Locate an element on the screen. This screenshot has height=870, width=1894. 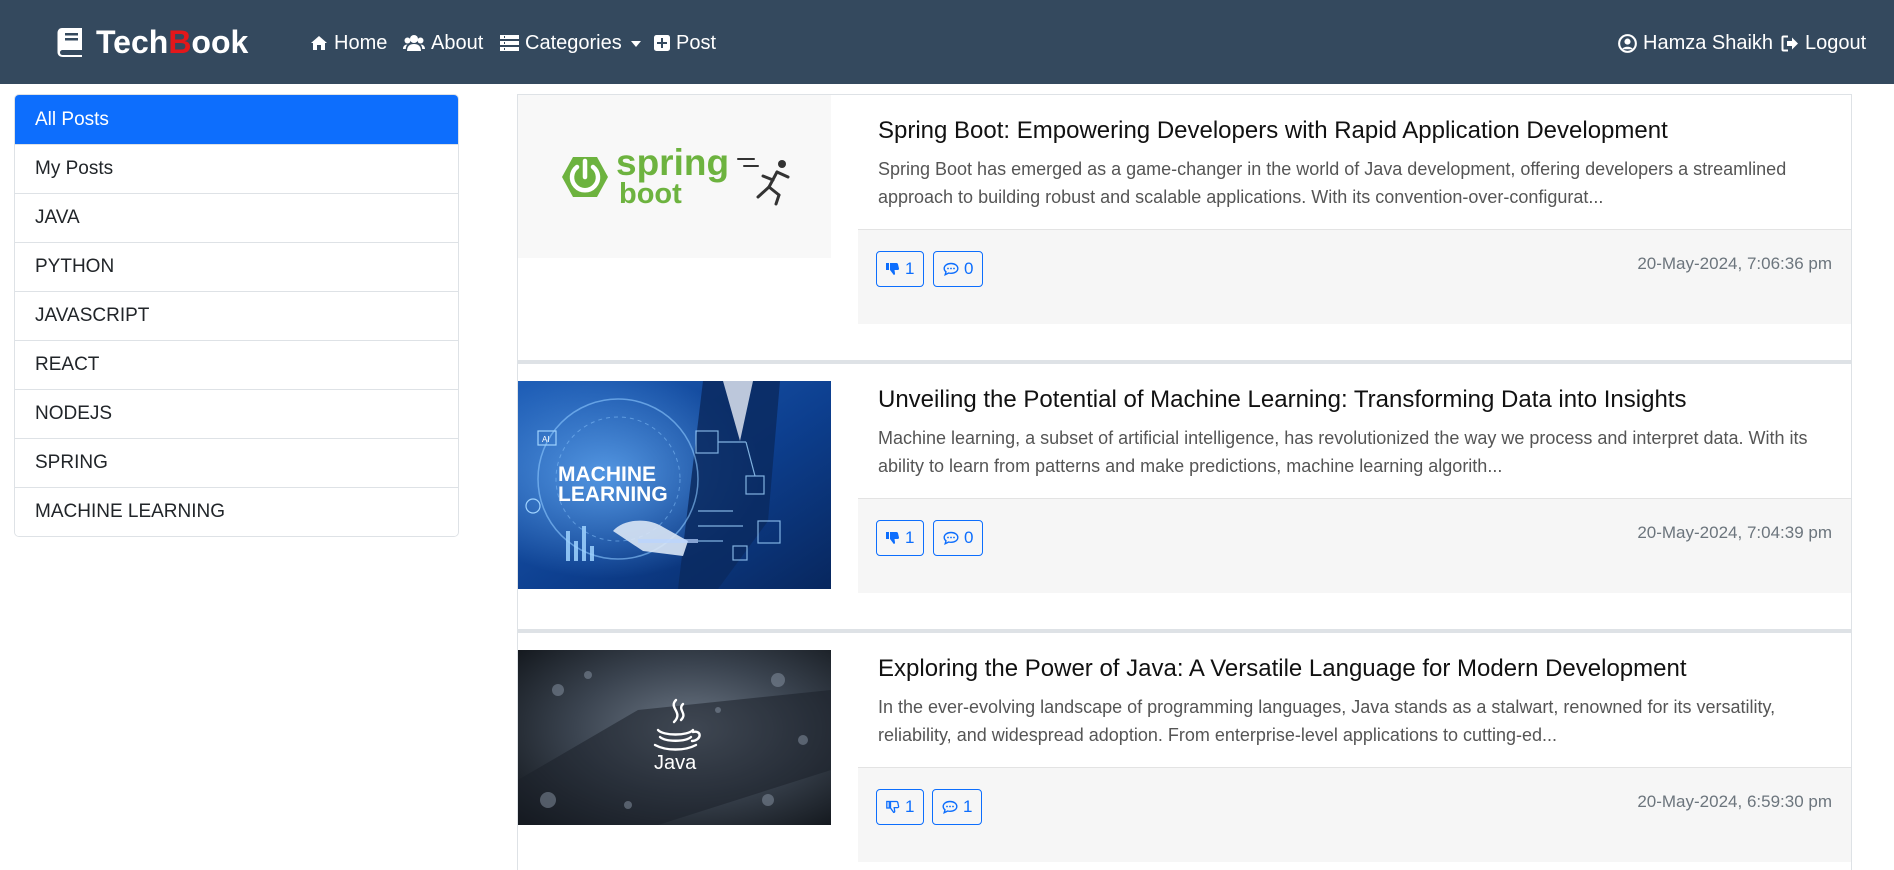
home-icon is located at coordinates (319, 43).